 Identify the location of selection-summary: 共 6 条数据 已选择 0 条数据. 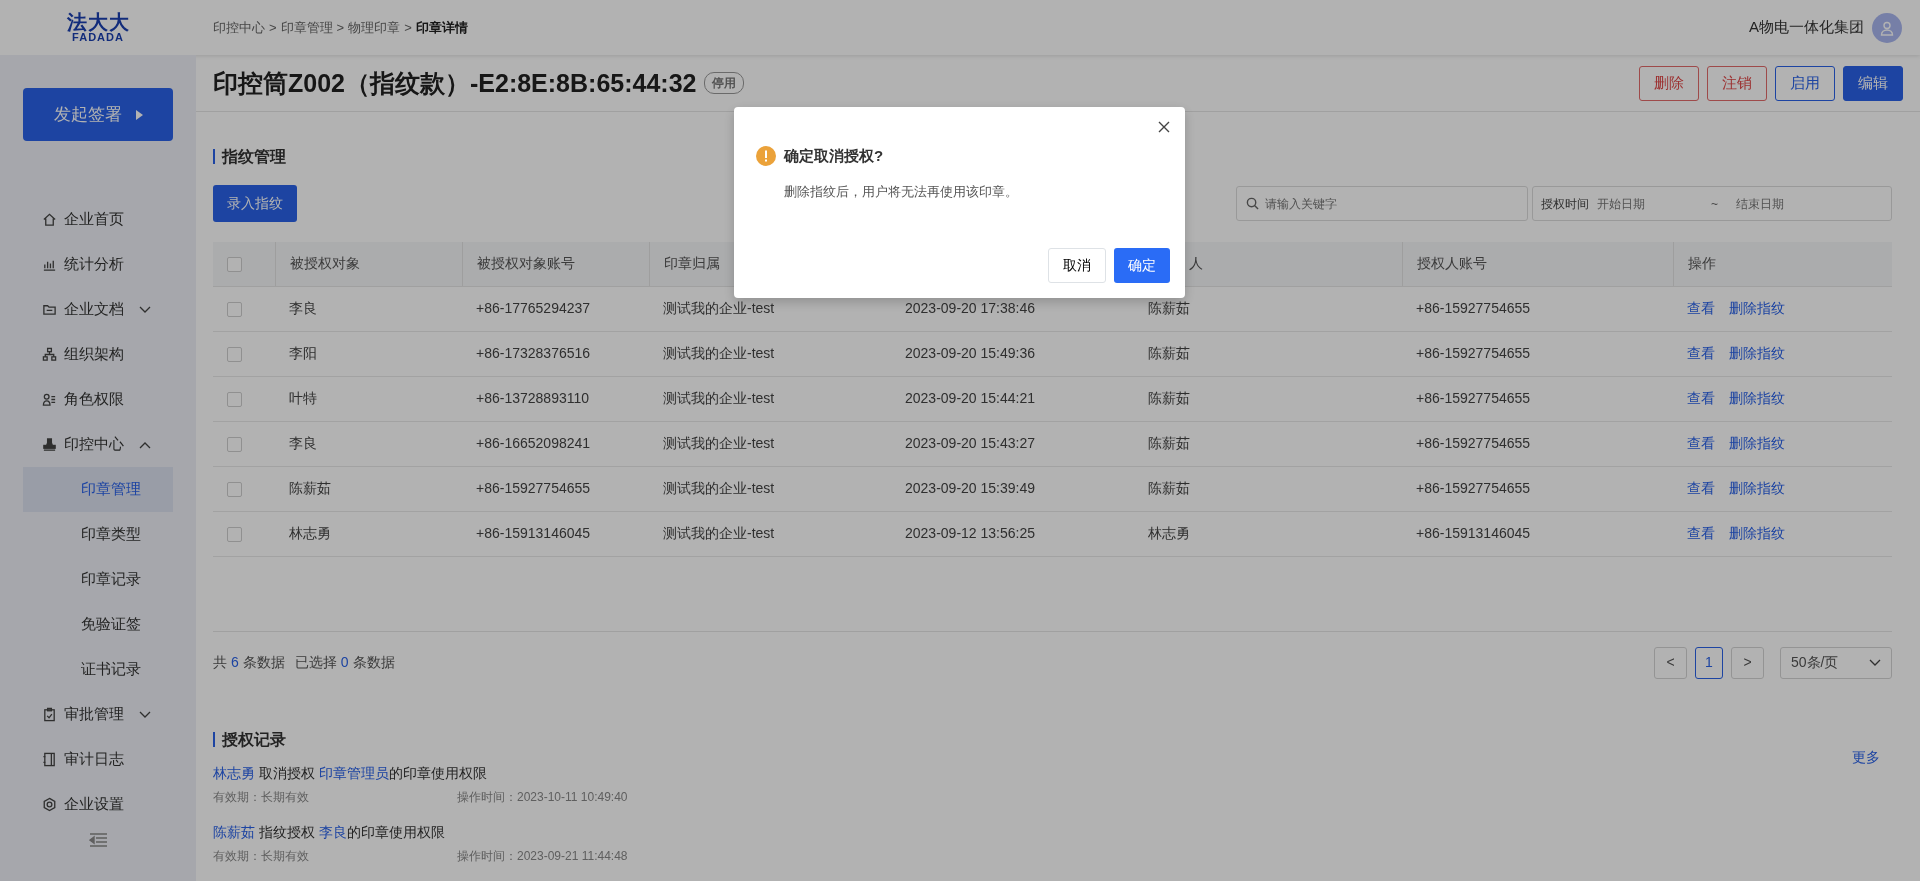
(304, 662).